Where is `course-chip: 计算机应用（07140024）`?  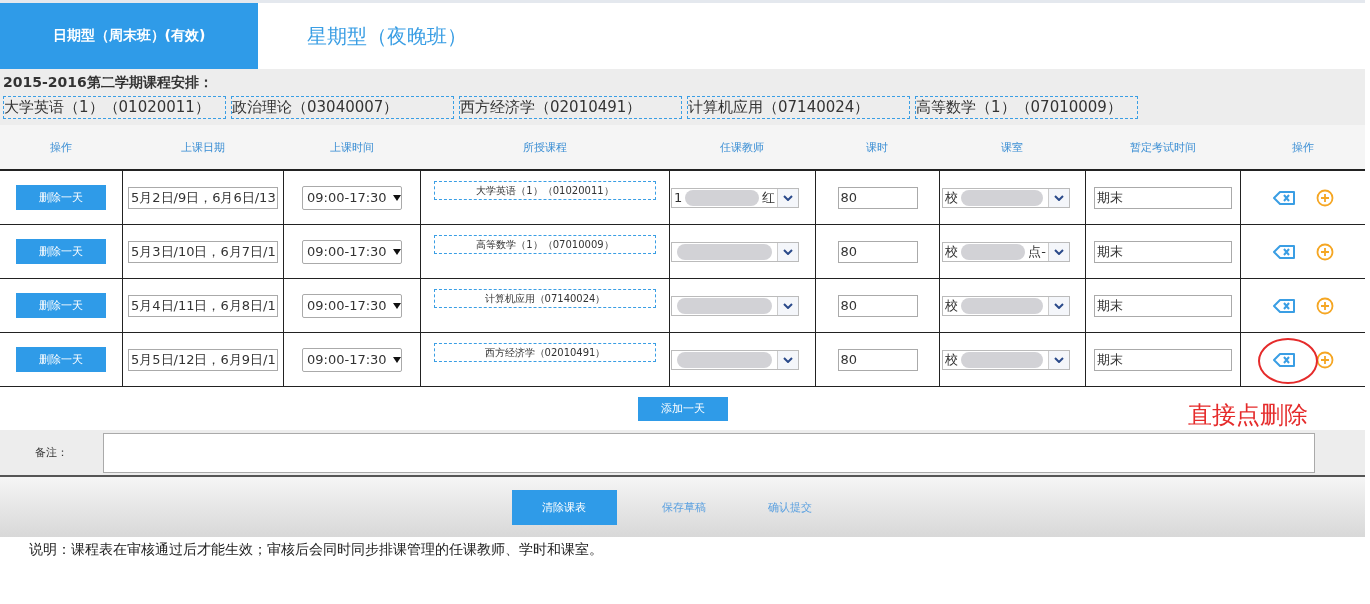
course-chip: 计算机应用（07140024） is located at coordinates (798, 107).